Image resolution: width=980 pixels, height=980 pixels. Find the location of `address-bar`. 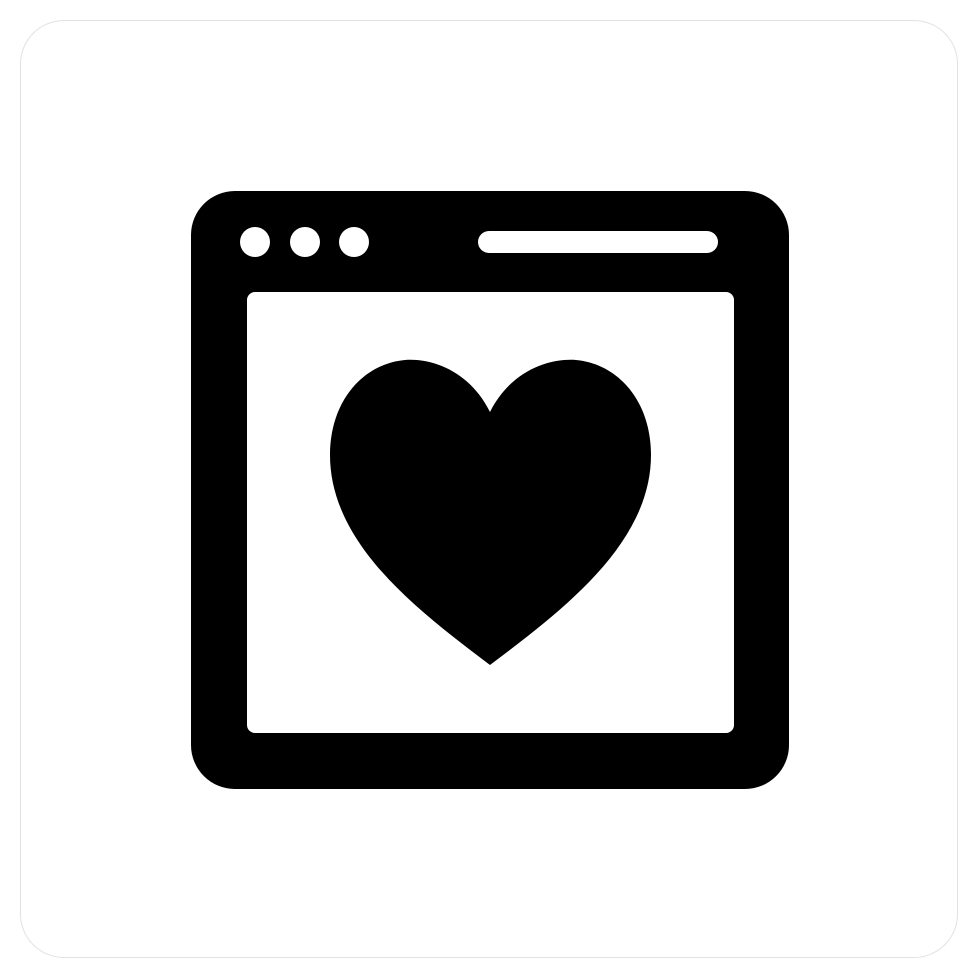

address-bar is located at coordinates (598, 242).